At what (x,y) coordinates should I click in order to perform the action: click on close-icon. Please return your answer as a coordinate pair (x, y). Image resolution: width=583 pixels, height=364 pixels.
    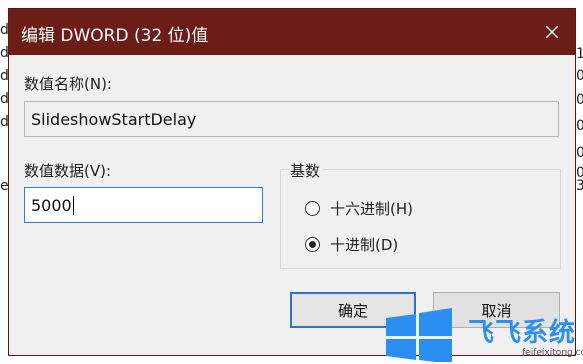
    Looking at the image, I should click on (552, 32).